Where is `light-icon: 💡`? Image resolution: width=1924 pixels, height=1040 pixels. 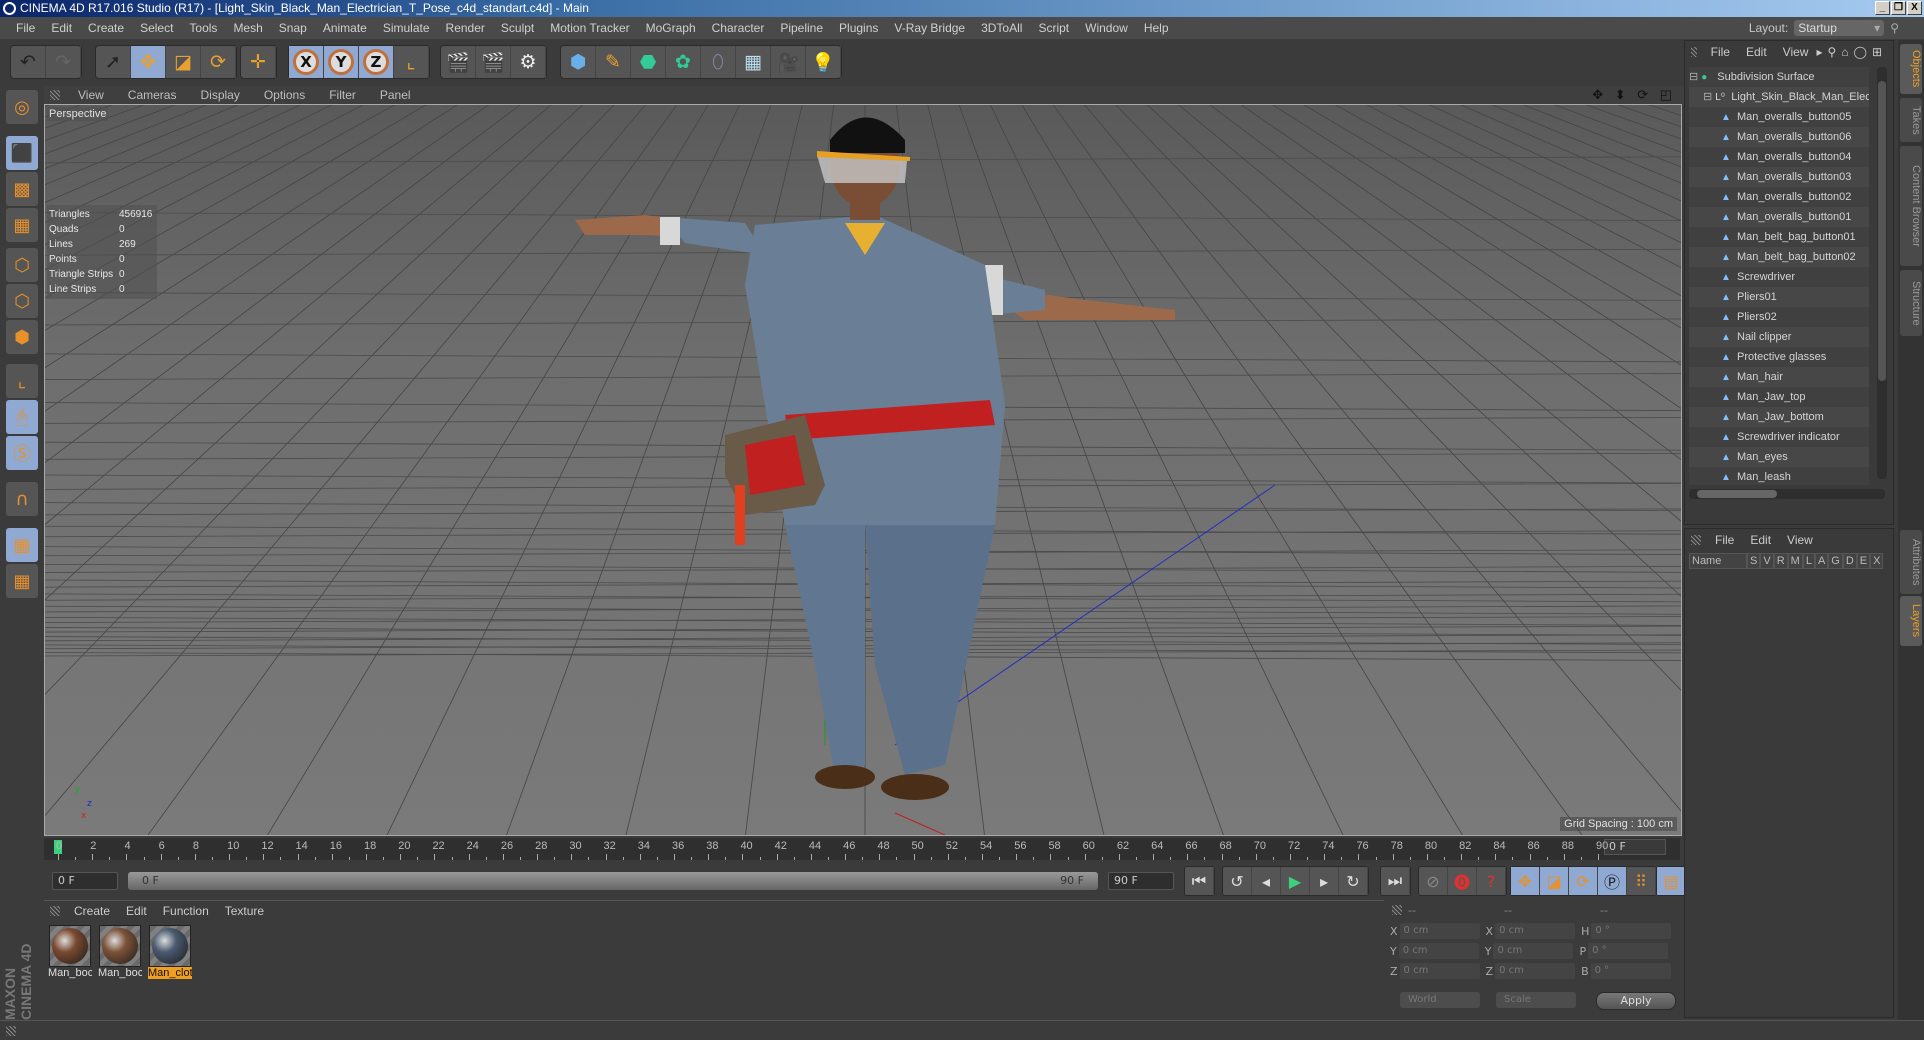 light-icon: 💡 is located at coordinates (823, 62).